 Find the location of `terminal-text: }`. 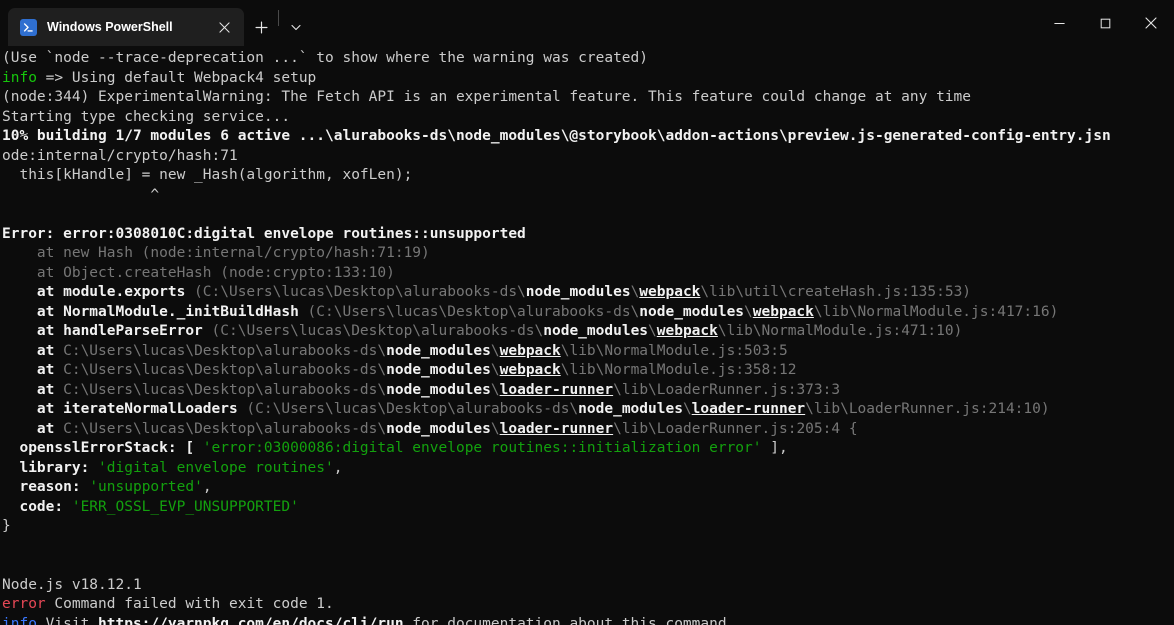

terminal-text: } is located at coordinates (6, 526).